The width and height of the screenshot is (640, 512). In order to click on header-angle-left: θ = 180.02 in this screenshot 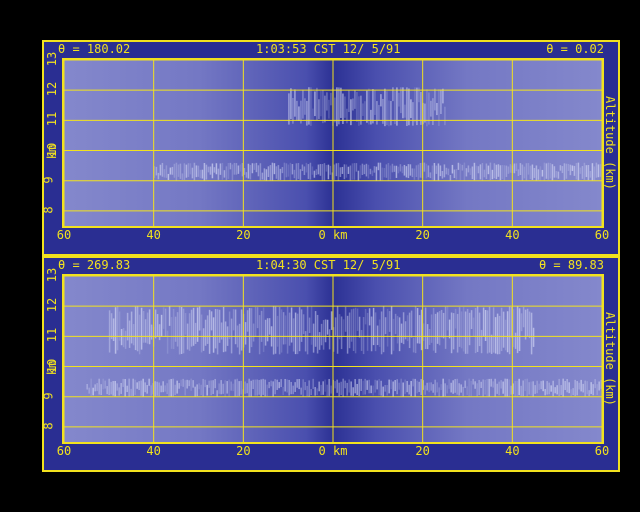, I will do `click(94, 49)`.